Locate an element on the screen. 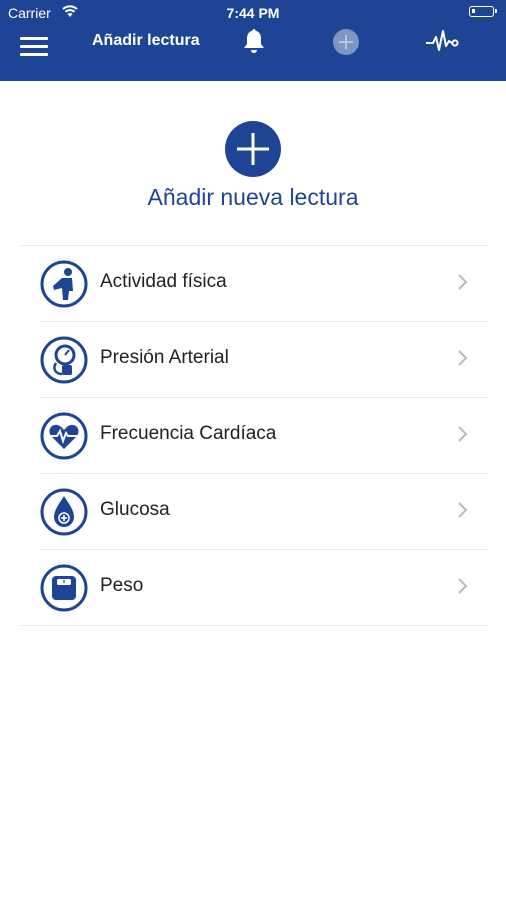  top-bar: Carrier 7:44 PM Añadir lectura is located at coordinates (253, 40).